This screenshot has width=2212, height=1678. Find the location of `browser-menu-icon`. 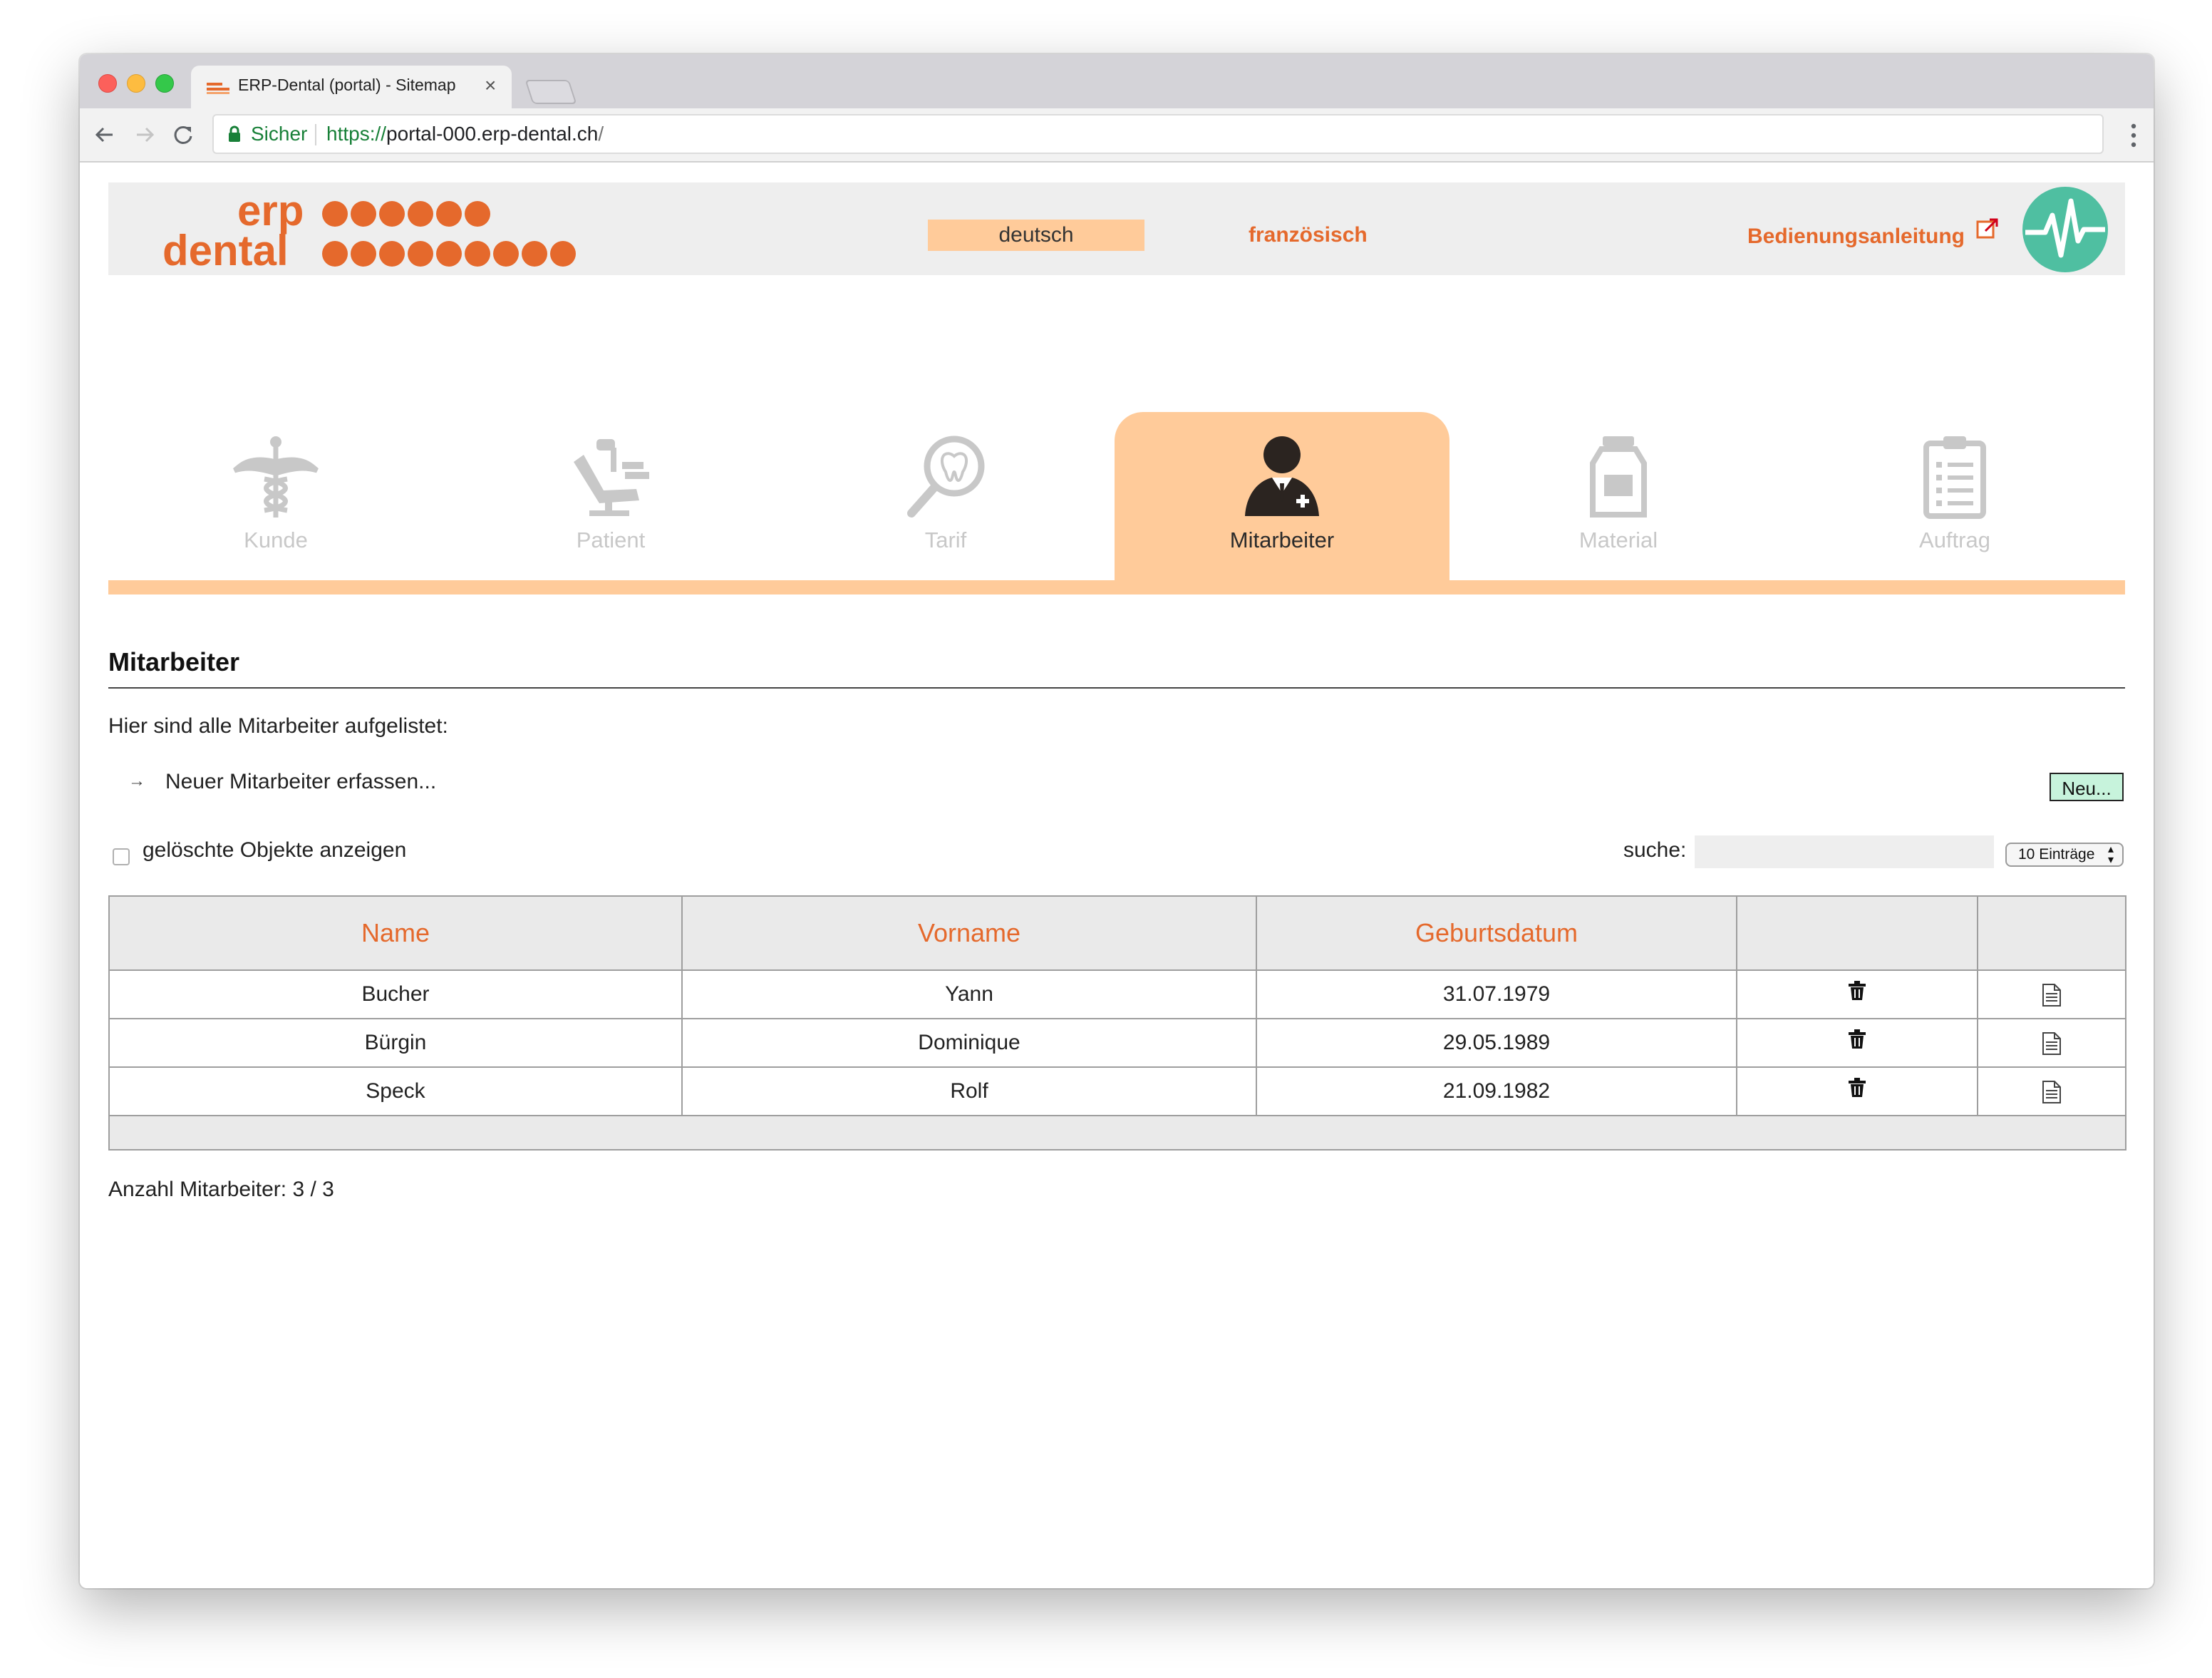

browser-menu-icon is located at coordinates (2133, 135).